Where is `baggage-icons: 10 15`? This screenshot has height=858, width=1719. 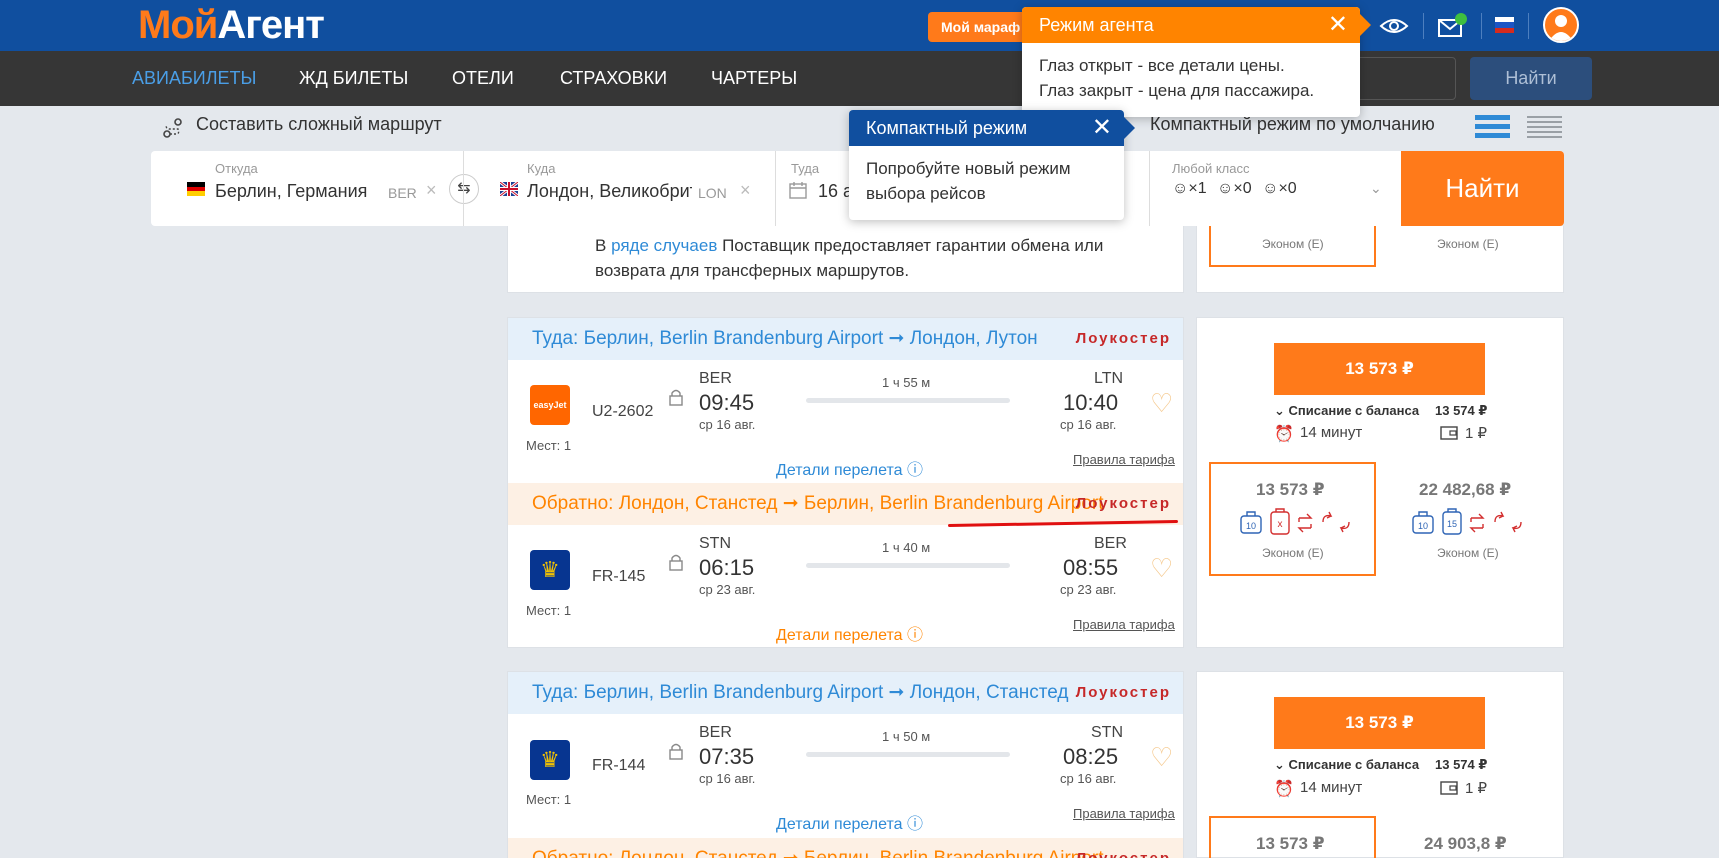 baggage-icons: 10 15 is located at coordinates (1467, 522).